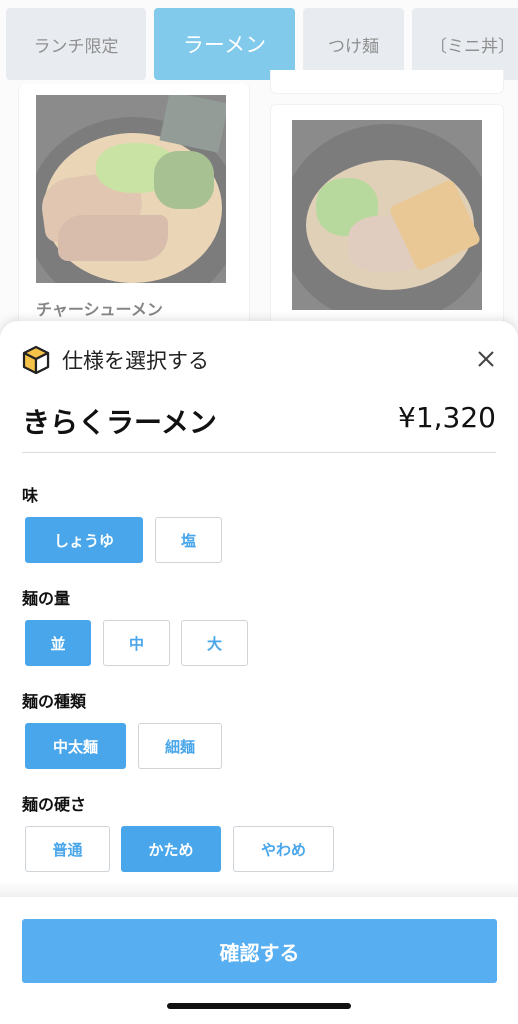 Image resolution: width=518 pixels, height=1024 pixels. I want to click on product-name: きらくラーメン, so click(119, 422).